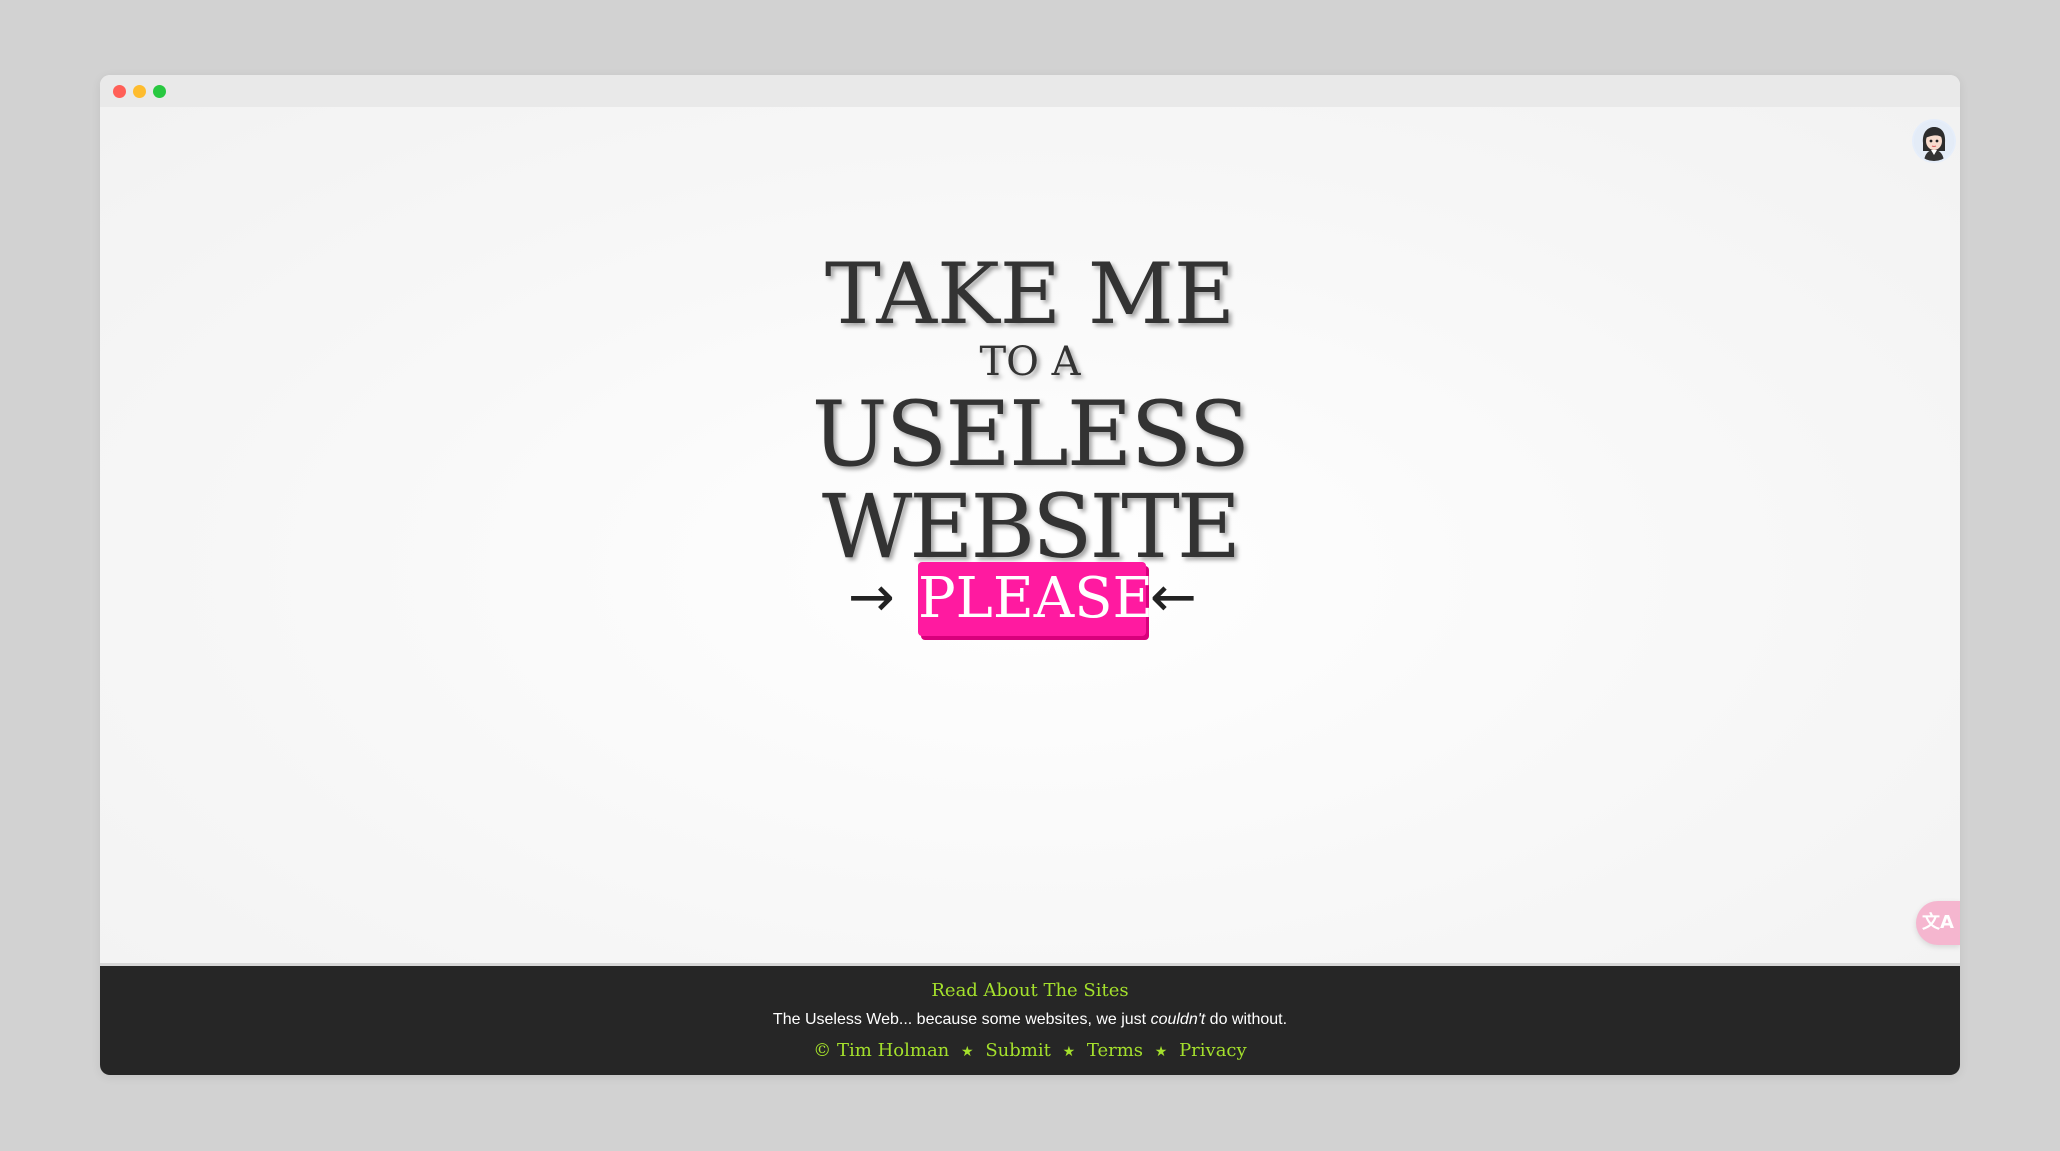 The image size is (2060, 1151). I want to click on translate-icon: 文A, so click(1938, 923).